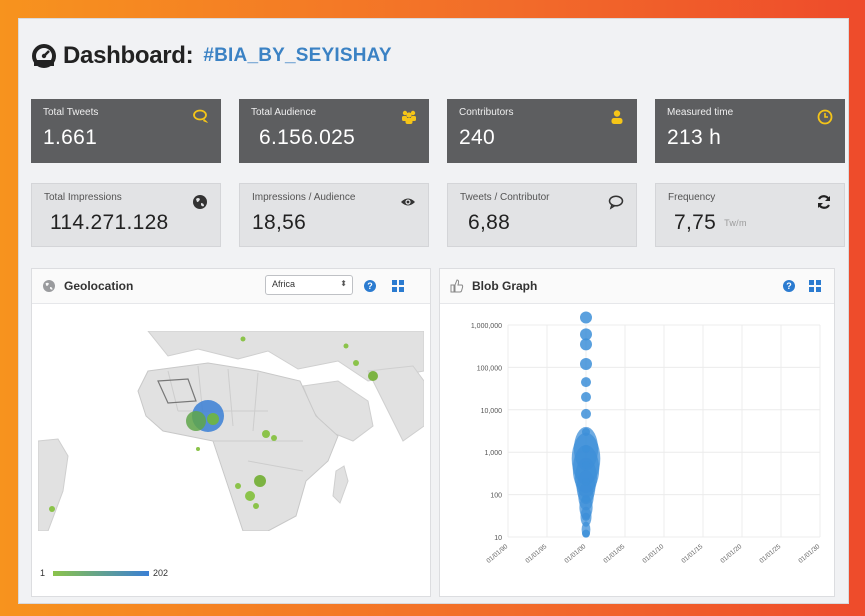  I want to click on stat-value: 18,56, so click(279, 222).